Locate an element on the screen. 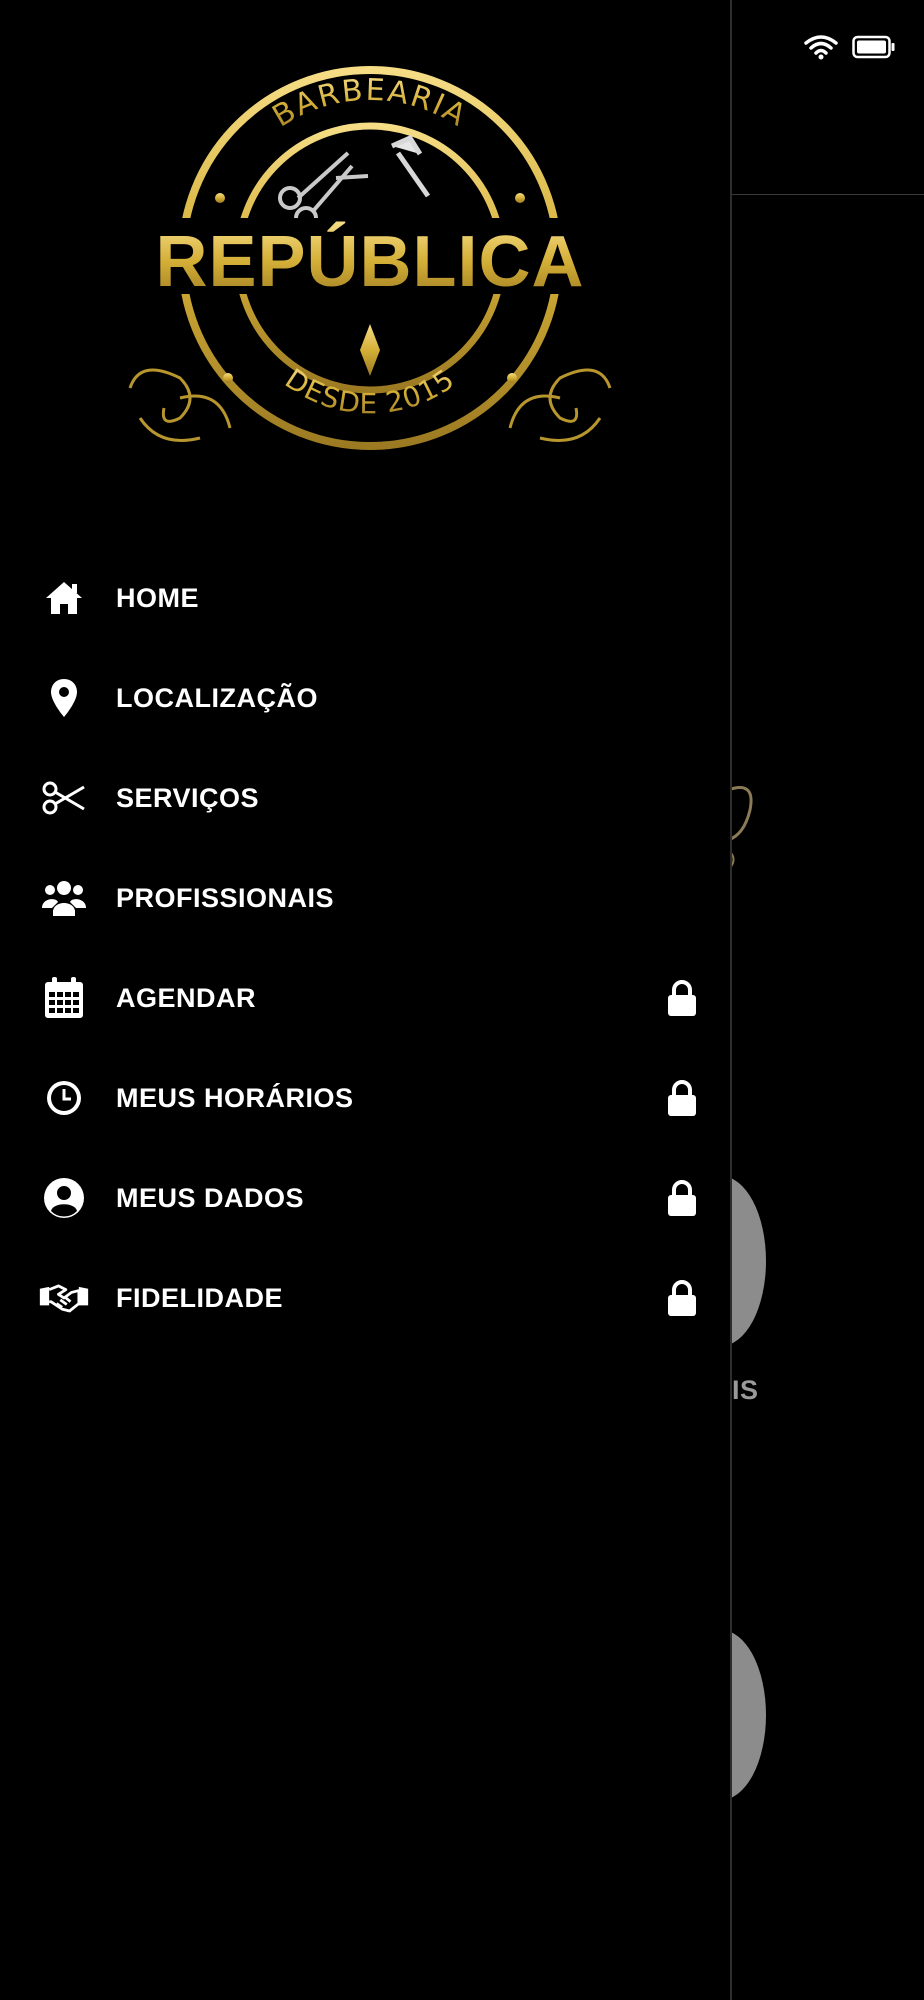 The image size is (924, 2000). menu-item-label: PROFISSIONAIS is located at coordinates (225, 897).